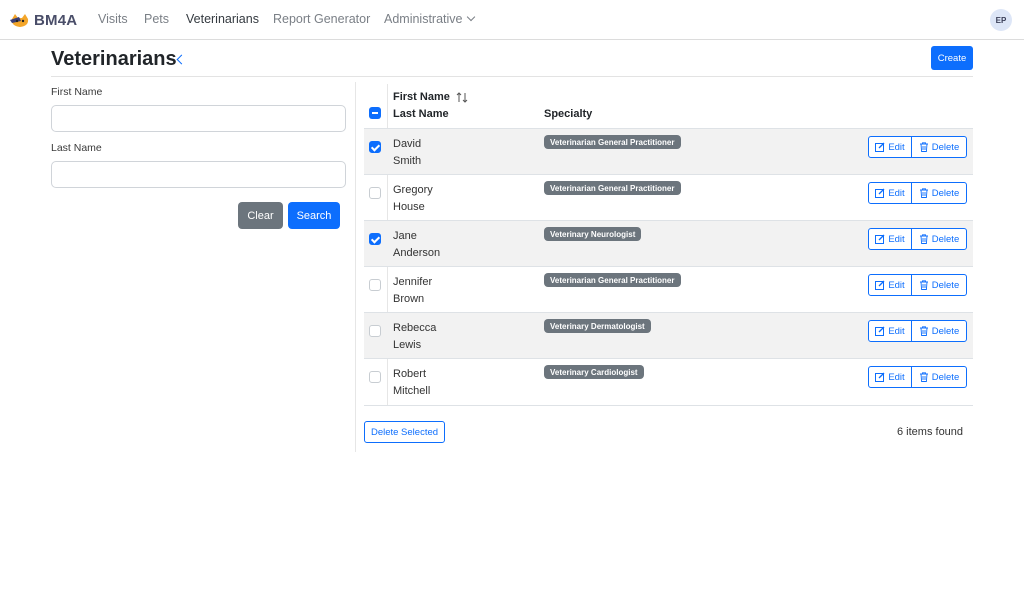 This screenshot has width=1024, height=614. I want to click on pet-logo-icon, so click(19, 20).